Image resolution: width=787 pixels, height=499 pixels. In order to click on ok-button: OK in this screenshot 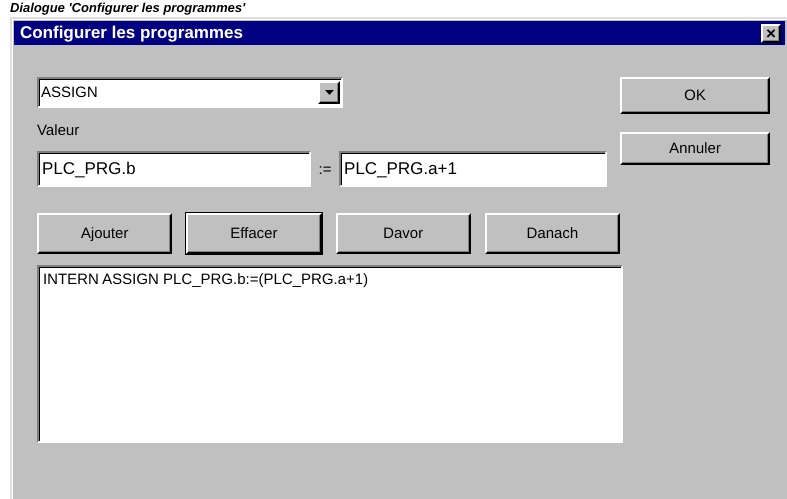, I will do `click(695, 95)`.